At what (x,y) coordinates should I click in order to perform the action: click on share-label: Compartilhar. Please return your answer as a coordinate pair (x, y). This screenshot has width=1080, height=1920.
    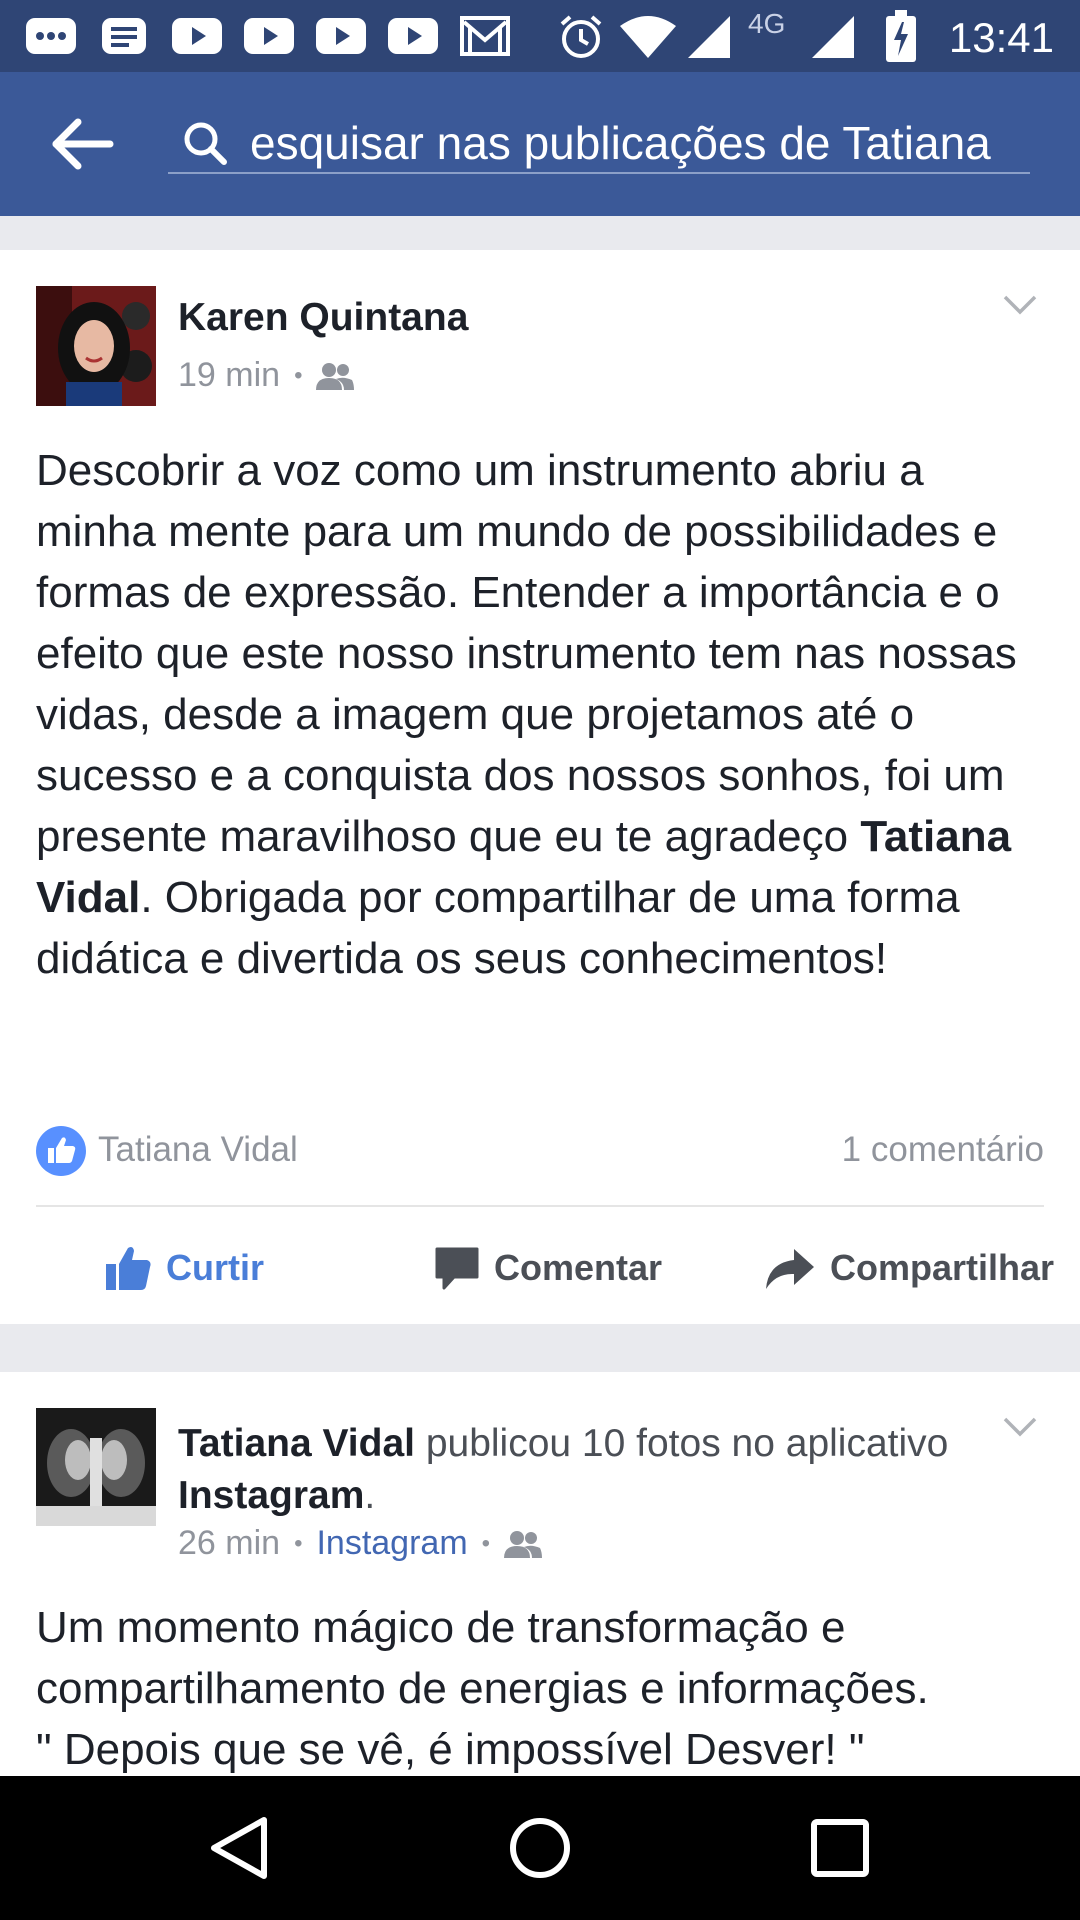
    Looking at the image, I should click on (942, 1267).